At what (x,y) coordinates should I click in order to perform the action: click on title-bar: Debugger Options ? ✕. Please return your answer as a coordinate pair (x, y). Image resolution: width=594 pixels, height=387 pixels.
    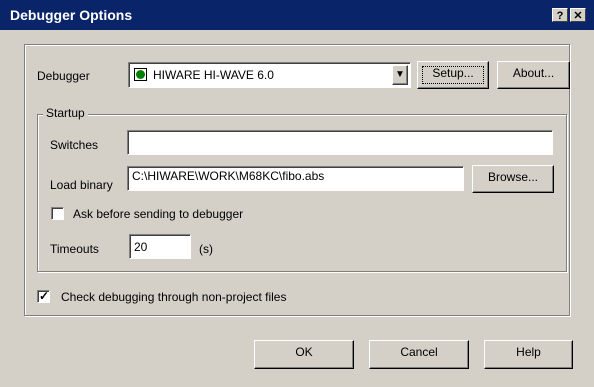
    Looking at the image, I should click on (297, 15).